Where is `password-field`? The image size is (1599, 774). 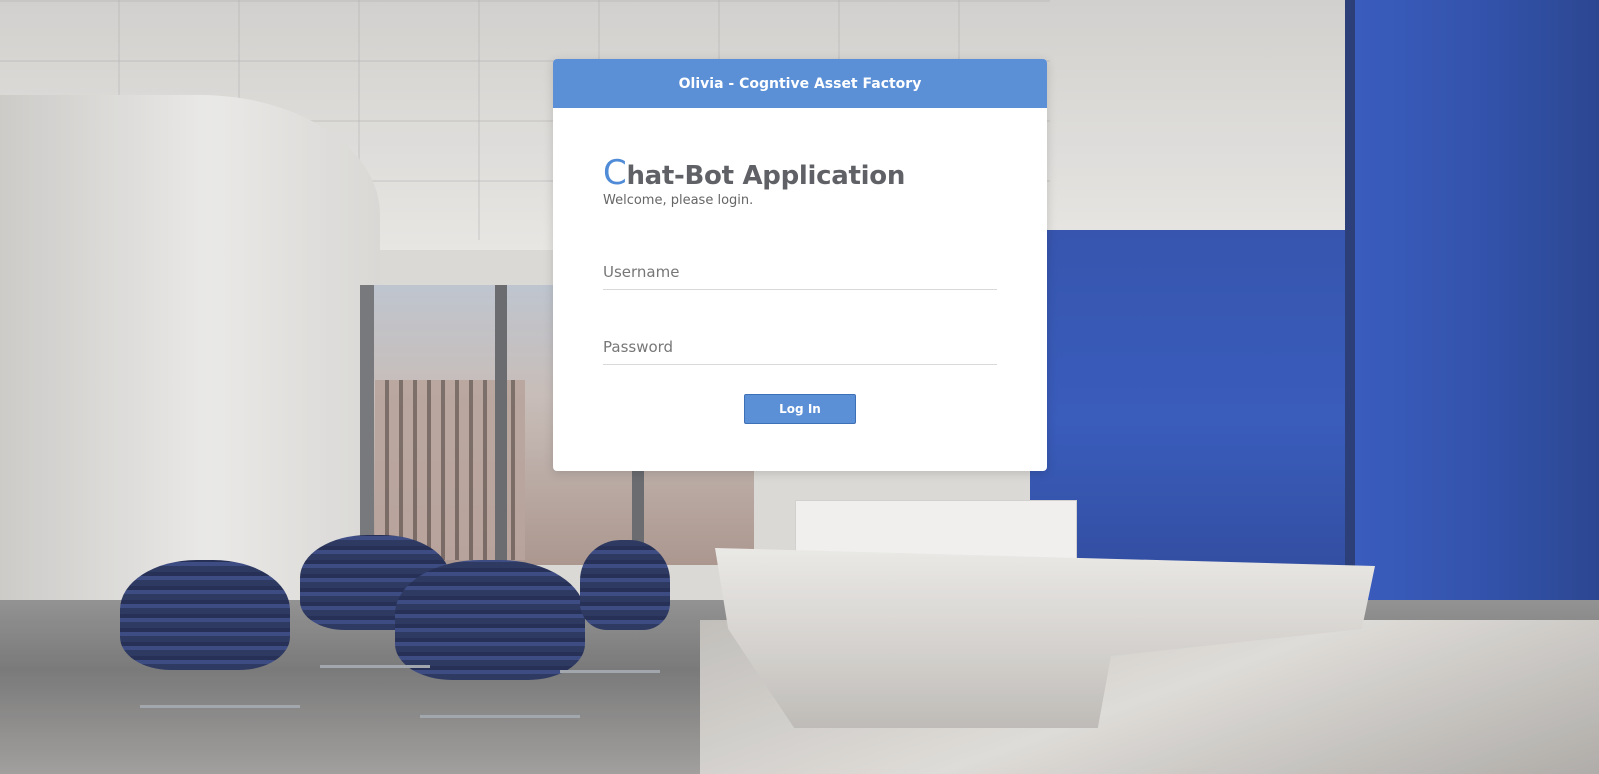
password-field is located at coordinates (800, 349).